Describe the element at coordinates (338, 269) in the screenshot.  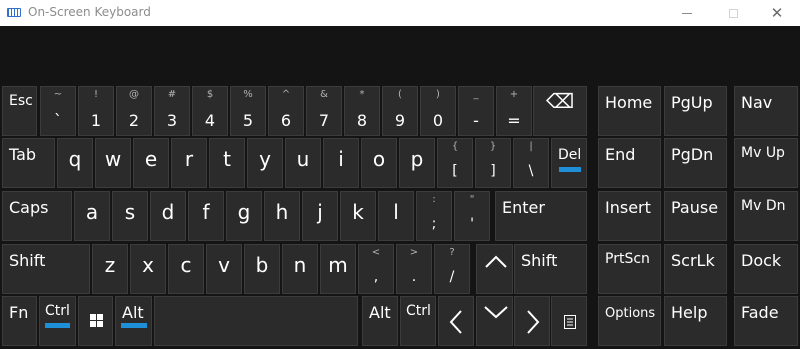
I see `key-m: m` at that location.